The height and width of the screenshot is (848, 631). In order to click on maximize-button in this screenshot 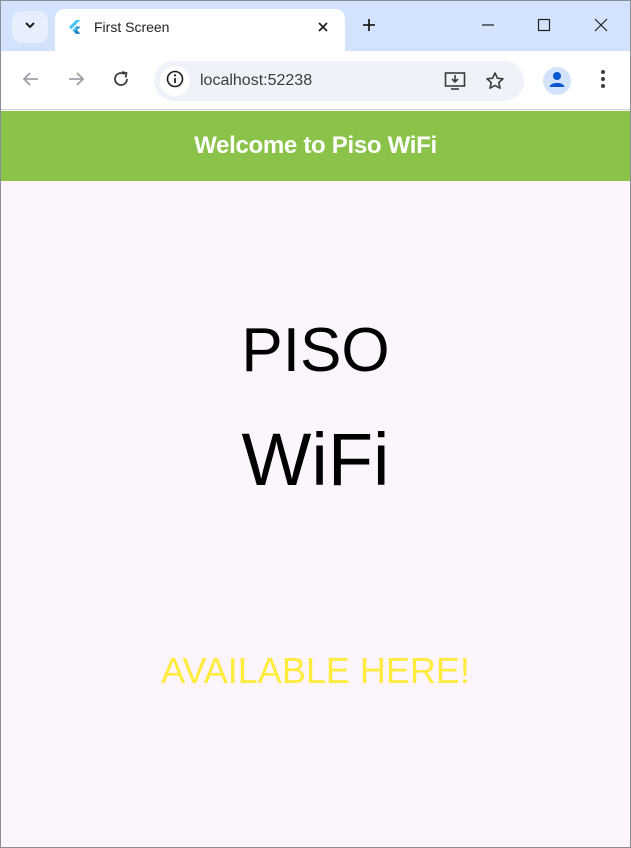, I will do `click(544, 27)`.